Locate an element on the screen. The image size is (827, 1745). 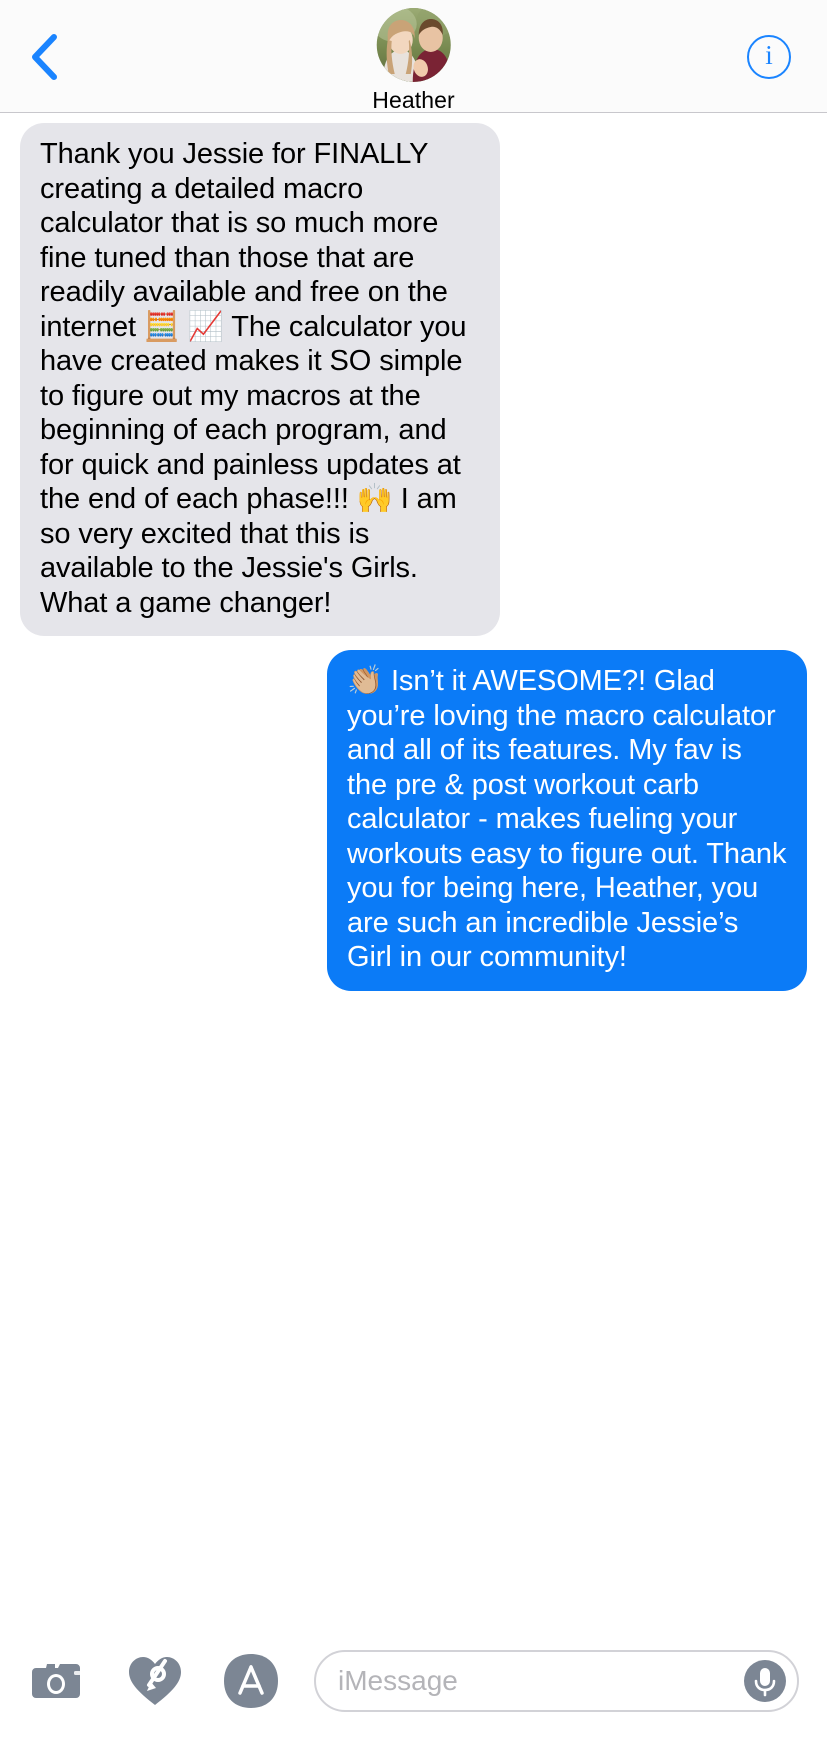
digital-touch-button is located at coordinates (155, 1681).